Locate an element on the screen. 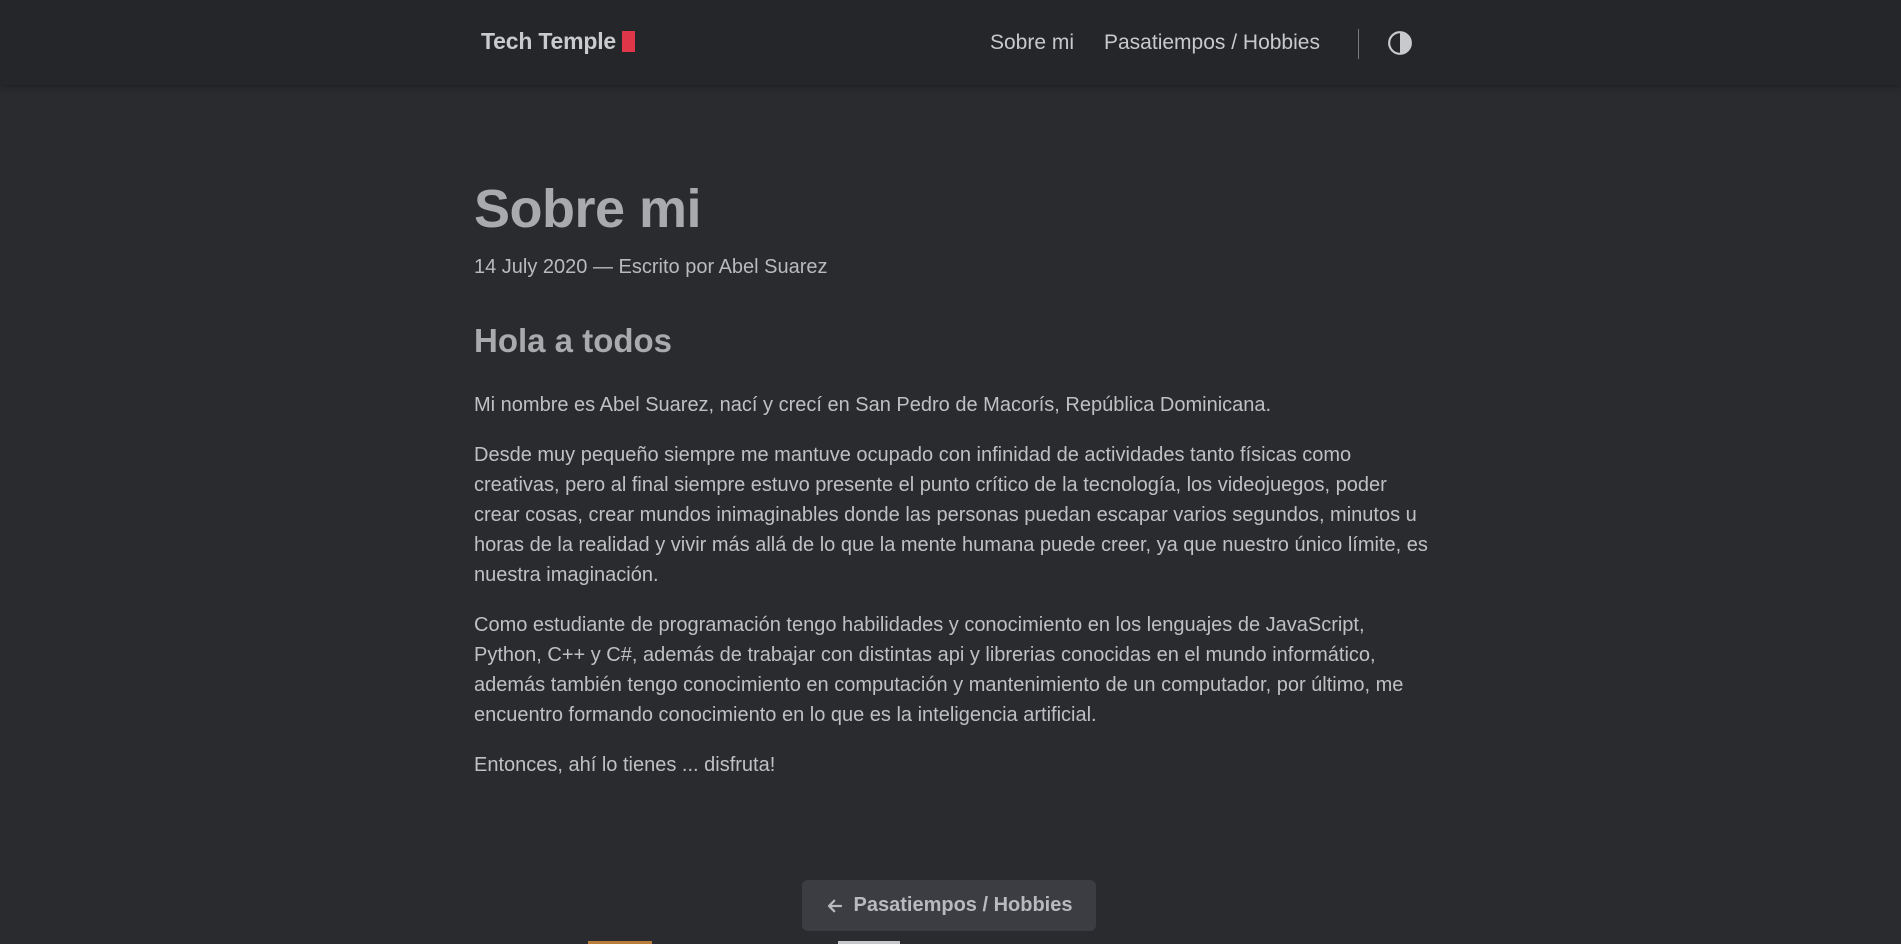  page-title: Sobre mi is located at coordinates (588, 209).